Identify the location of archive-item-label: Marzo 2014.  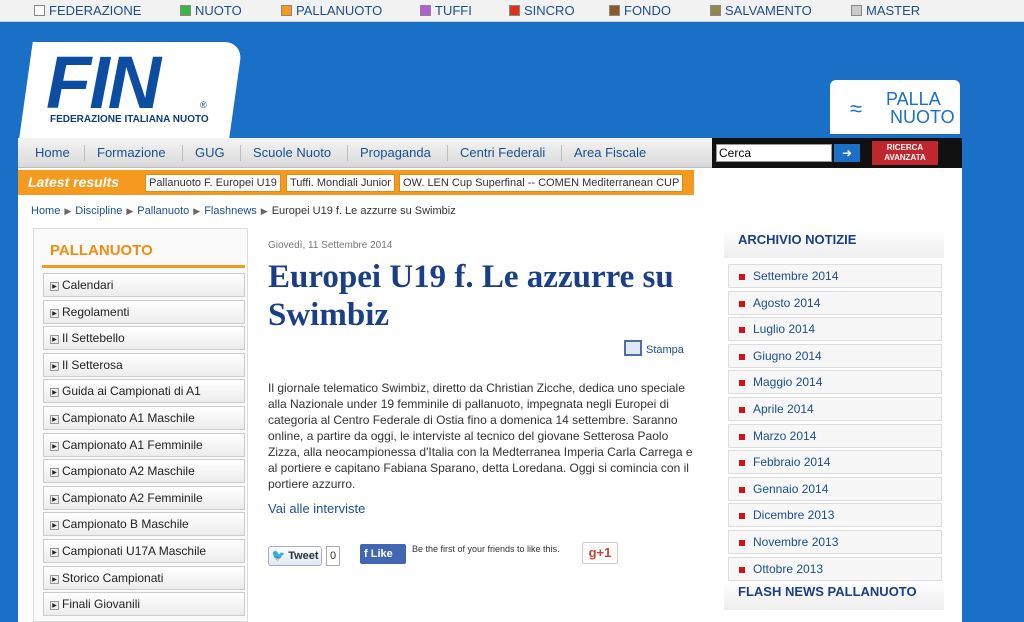
(785, 435).